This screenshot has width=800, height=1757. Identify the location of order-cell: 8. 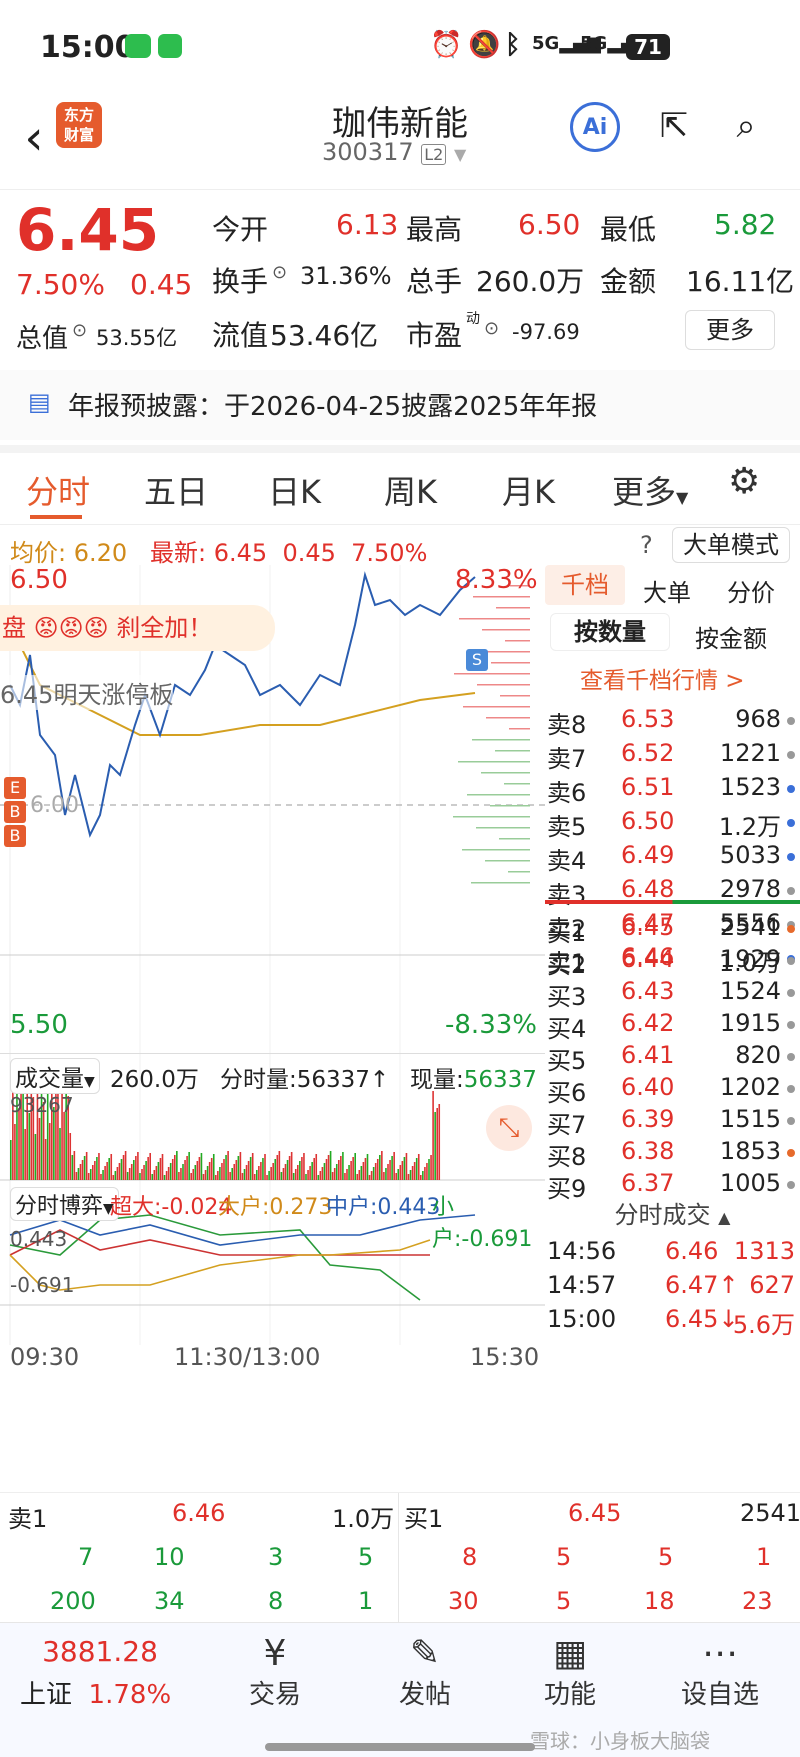
(470, 1557).